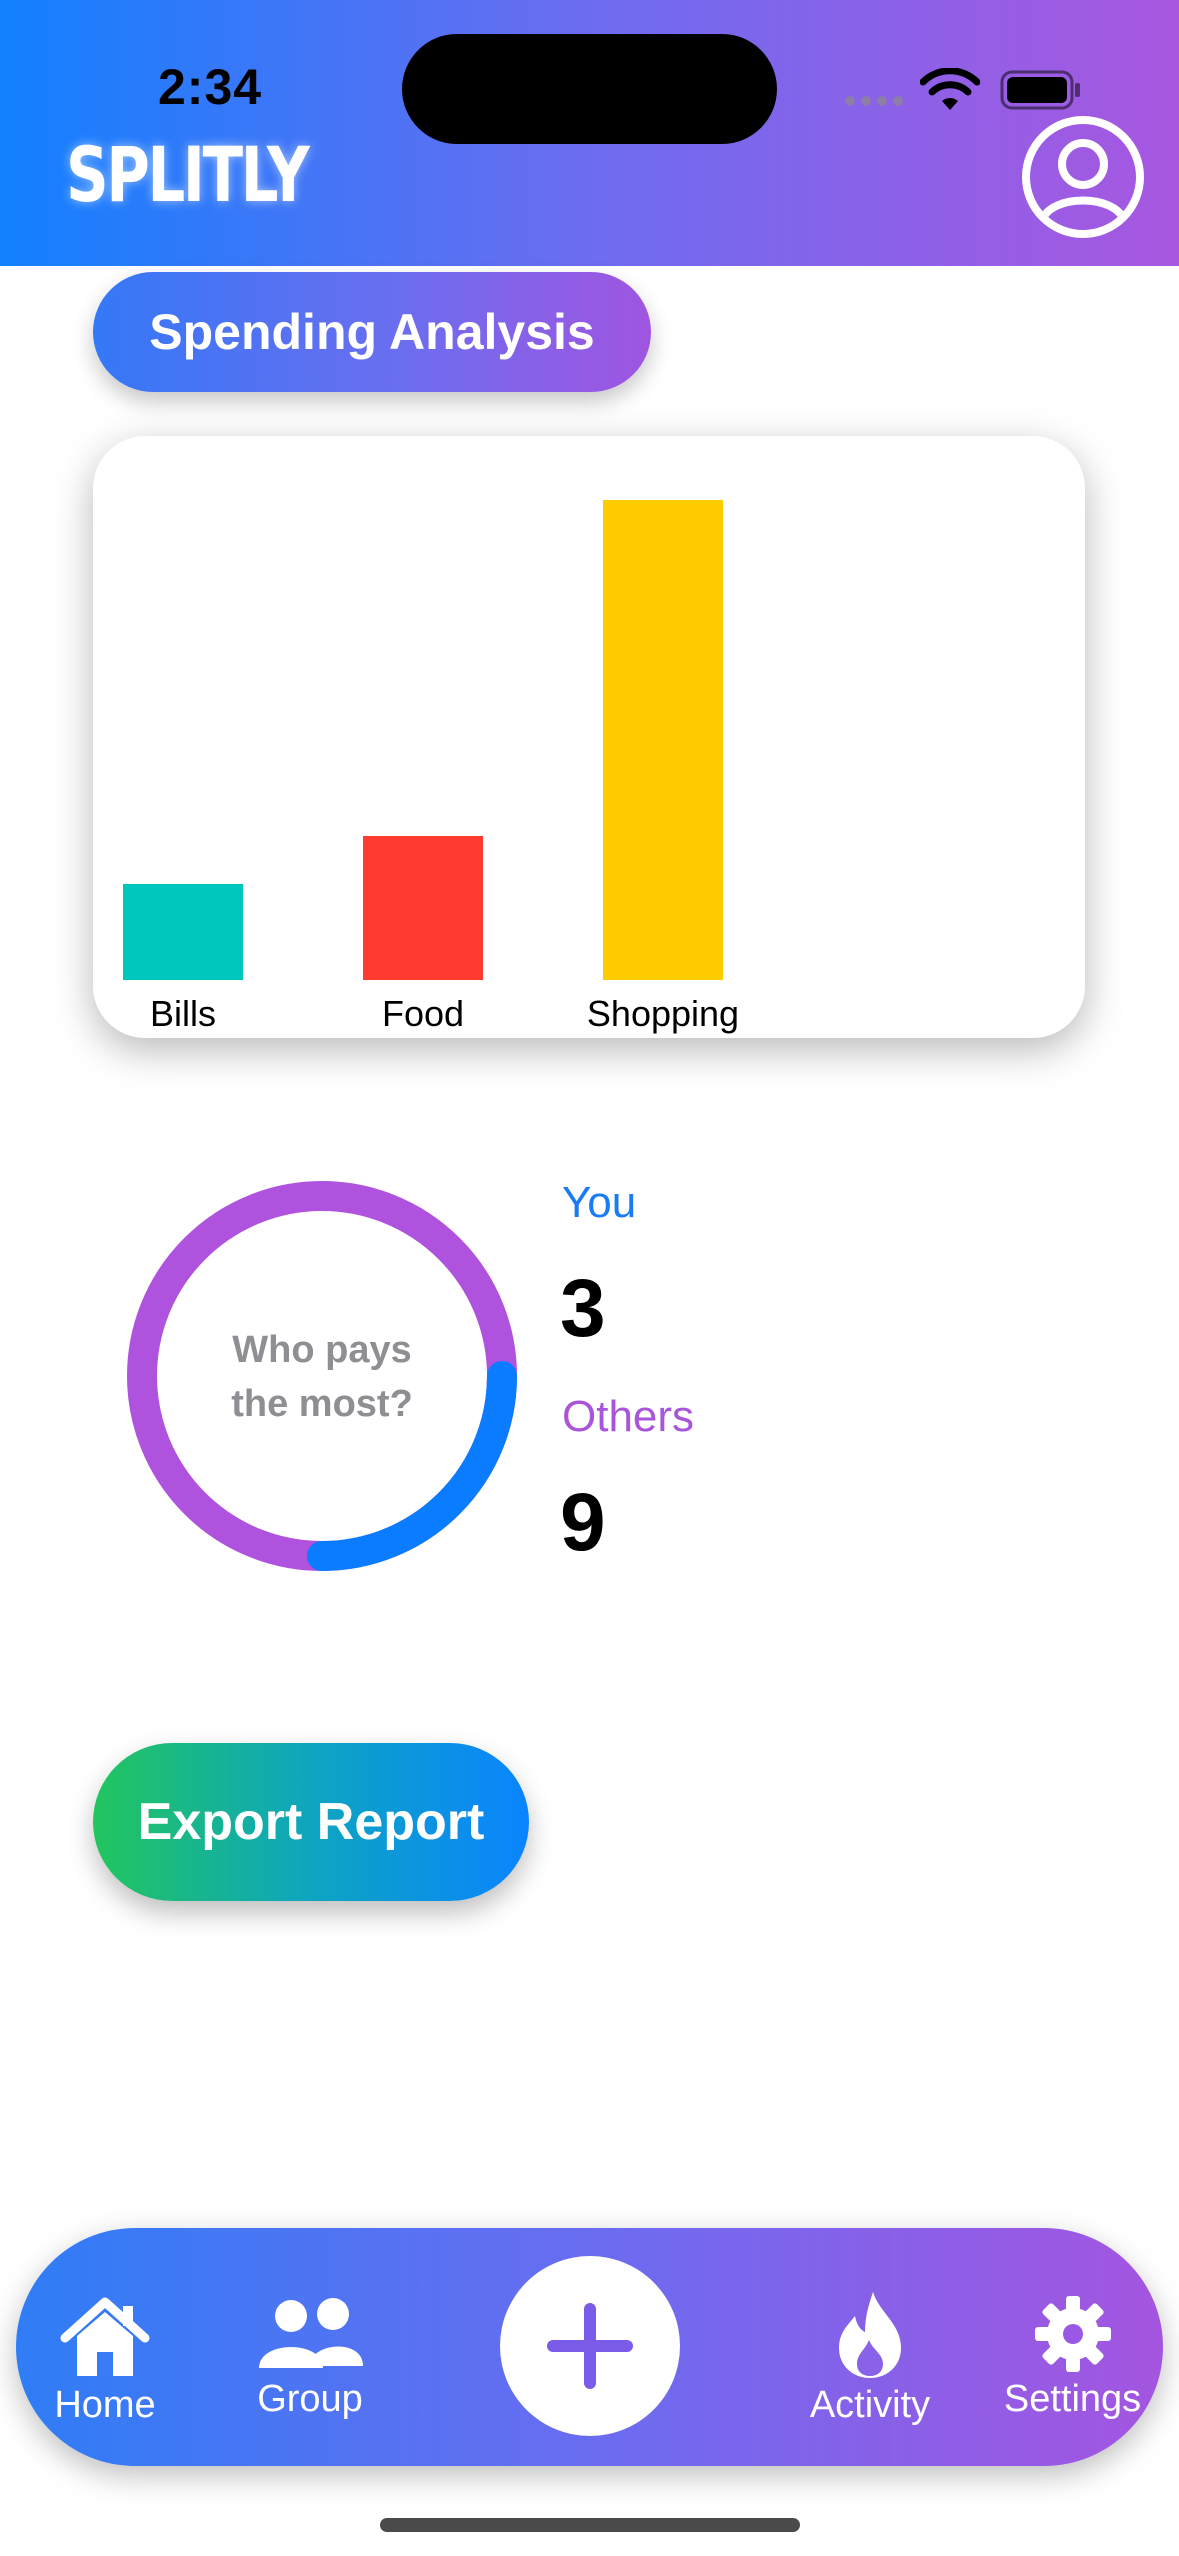 The width and height of the screenshot is (1179, 2556). I want to click on legend-others-label: Others, so click(628, 1416).